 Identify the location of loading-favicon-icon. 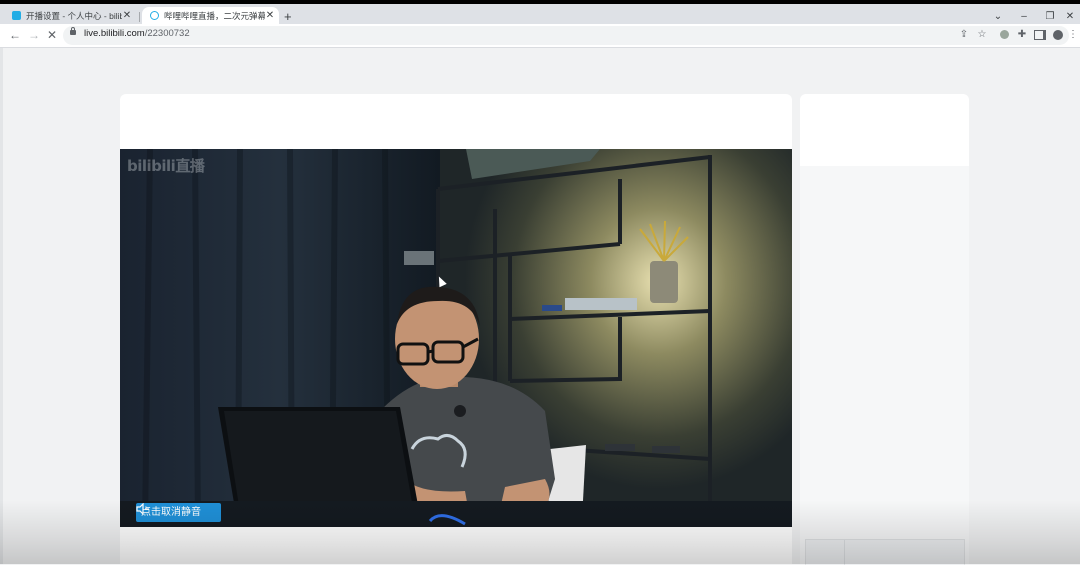
(154, 15).